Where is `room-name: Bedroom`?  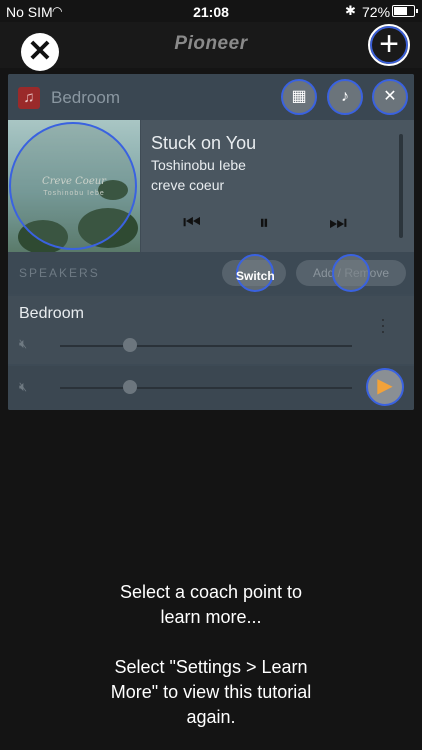 room-name: Bedroom is located at coordinates (85, 97).